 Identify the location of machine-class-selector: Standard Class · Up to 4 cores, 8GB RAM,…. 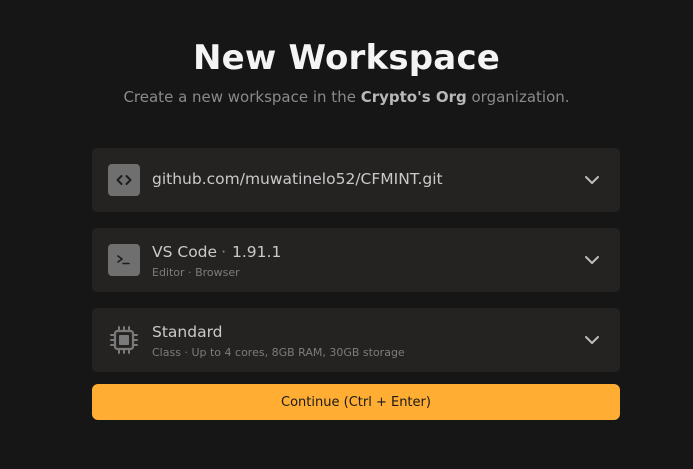
(356, 340).